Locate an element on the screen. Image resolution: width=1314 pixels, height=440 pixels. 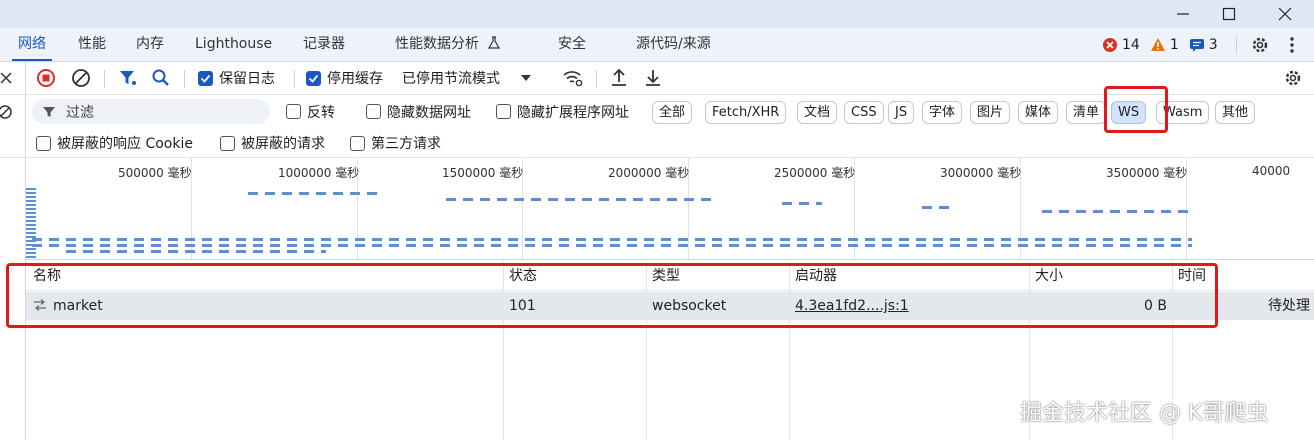
close-window-button is located at coordinates (1285, 14).